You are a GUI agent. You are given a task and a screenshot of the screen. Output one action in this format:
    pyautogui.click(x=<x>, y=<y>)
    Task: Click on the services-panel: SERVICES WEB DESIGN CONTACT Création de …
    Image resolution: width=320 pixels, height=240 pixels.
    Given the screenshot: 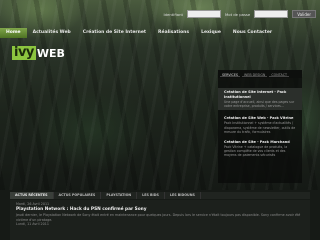 What is the action you would take?
    pyautogui.click(x=260, y=126)
    